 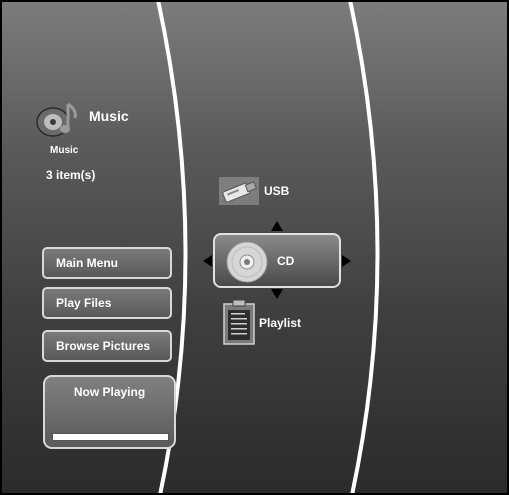 What do you see at coordinates (109, 116) in the screenshot?
I see `page-title: Music` at bounding box center [109, 116].